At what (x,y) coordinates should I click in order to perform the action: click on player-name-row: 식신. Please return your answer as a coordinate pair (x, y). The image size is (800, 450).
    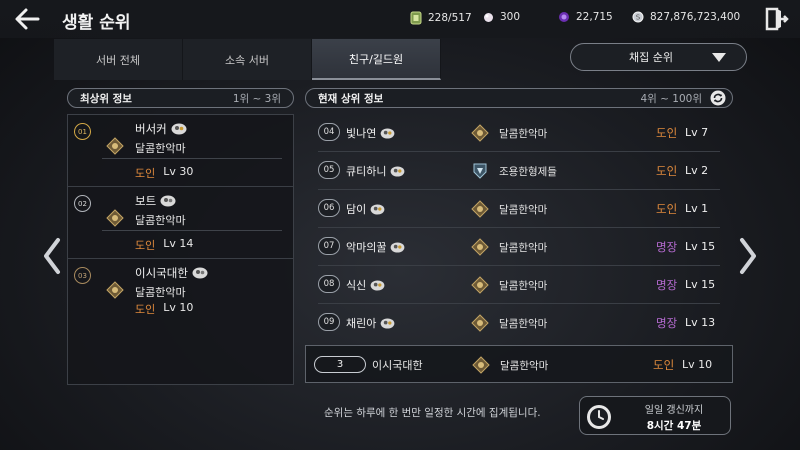
    Looking at the image, I should click on (365, 285).